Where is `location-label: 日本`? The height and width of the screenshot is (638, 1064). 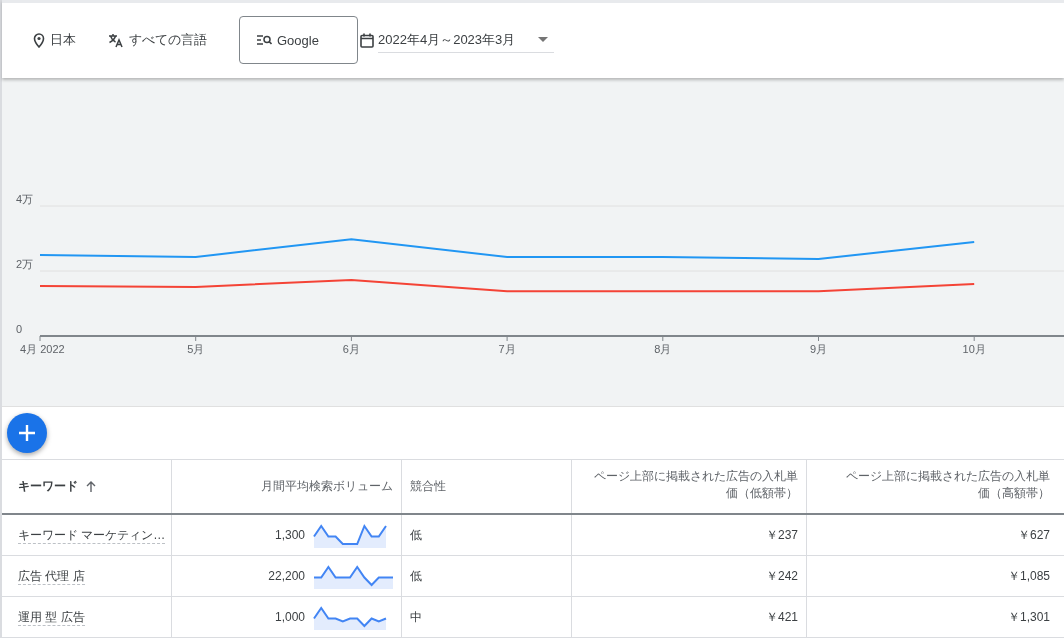 location-label: 日本 is located at coordinates (63, 40).